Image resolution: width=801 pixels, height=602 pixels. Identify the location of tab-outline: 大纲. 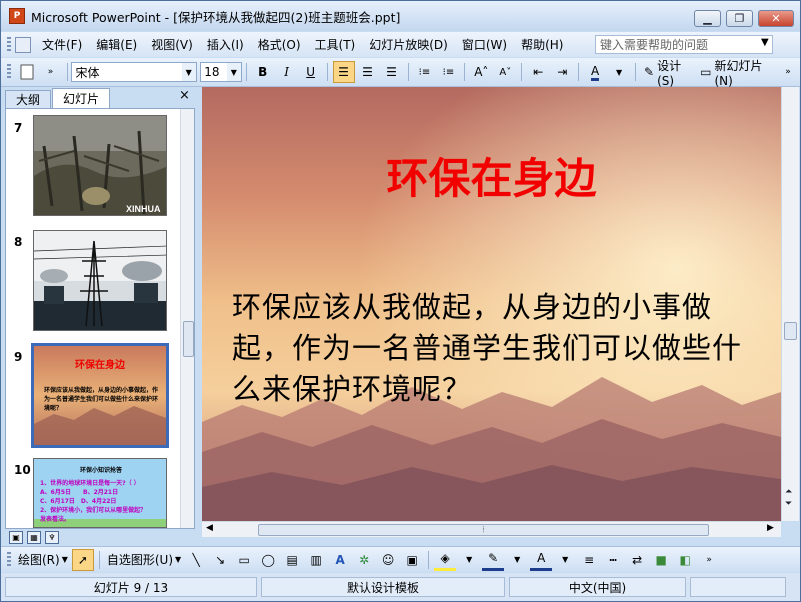
(28, 99).